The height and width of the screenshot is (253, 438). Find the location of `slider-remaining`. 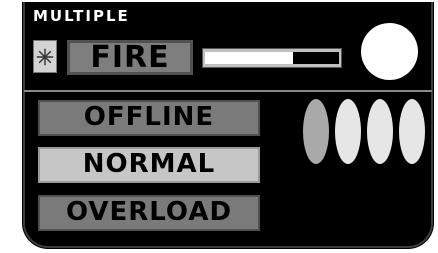

slider-remaining is located at coordinates (316, 58).